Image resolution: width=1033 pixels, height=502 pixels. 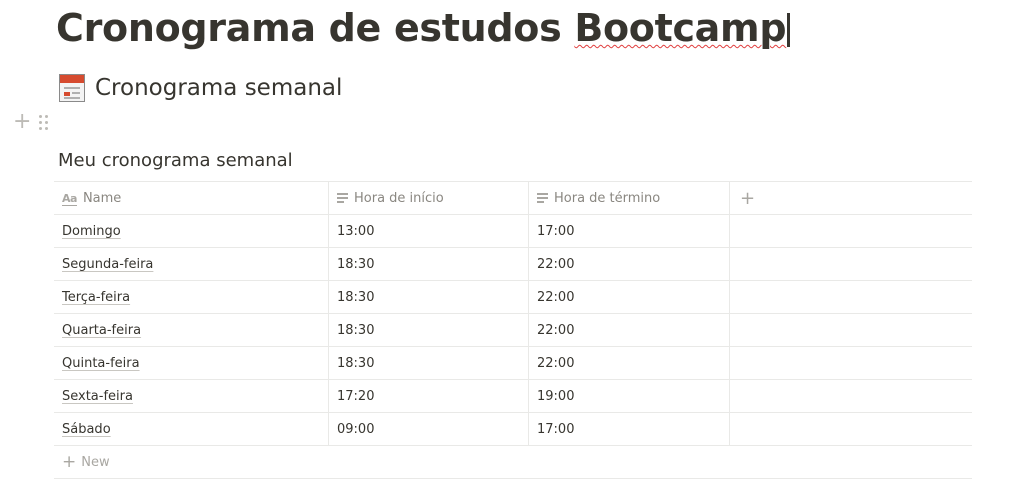 I want to click on name-cell: Domingo, so click(x=191, y=231).